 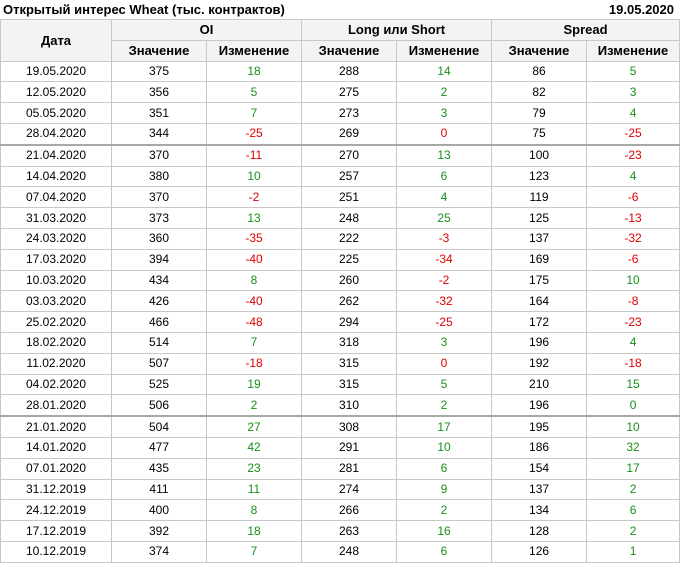 What do you see at coordinates (633, 155) in the screenshot?
I see `spread-change: -23` at bounding box center [633, 155].